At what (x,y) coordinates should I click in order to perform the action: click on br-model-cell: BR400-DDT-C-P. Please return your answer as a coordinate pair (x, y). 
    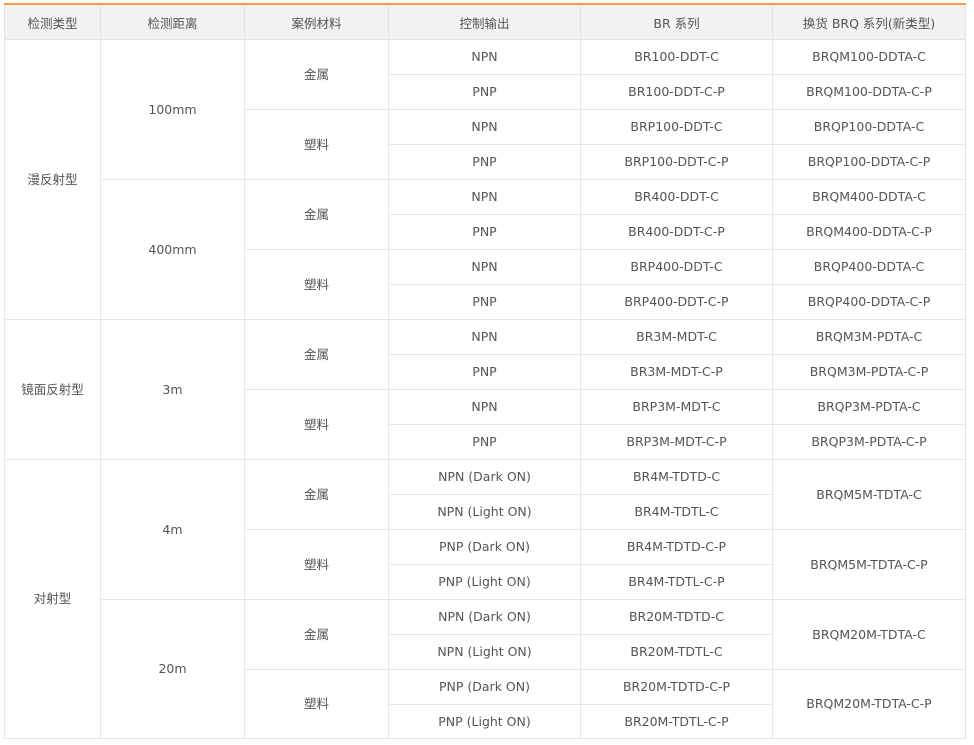
    Looking at the image, I should click on (676, 232).